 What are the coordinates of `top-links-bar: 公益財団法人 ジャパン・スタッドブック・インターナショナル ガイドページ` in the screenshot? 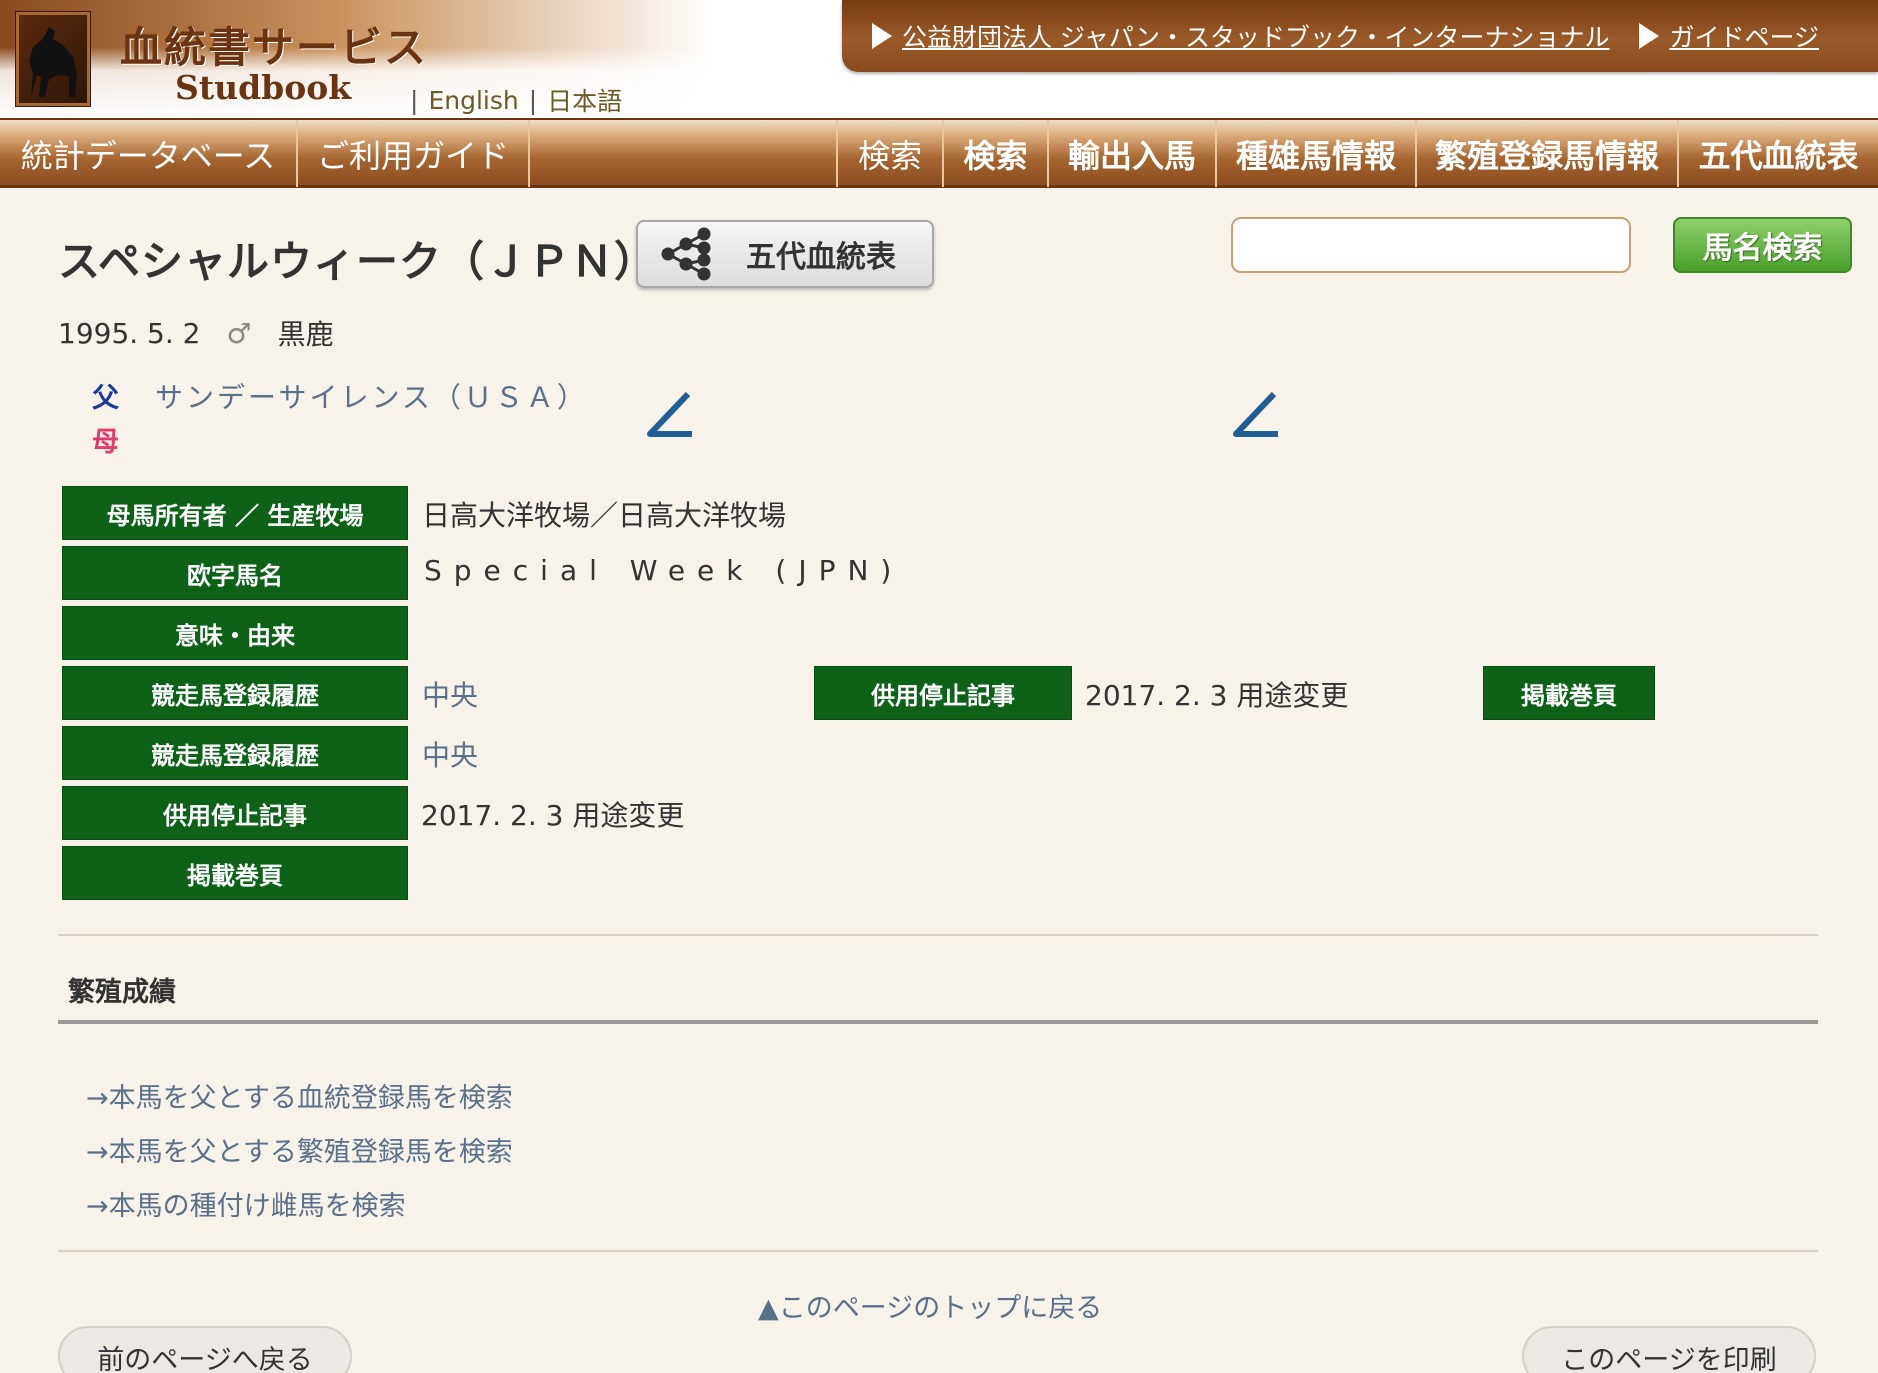 It's located at (1360, 36).